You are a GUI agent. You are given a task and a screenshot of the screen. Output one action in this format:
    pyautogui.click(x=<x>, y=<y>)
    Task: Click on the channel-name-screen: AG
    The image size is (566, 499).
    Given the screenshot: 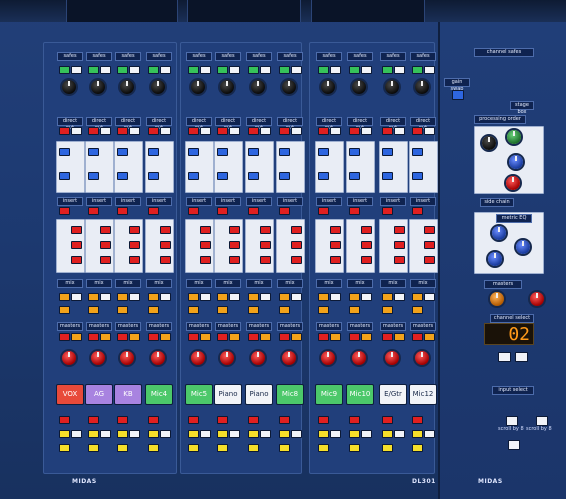 What is the action you would take?
    pyautogui.click(x=99, y=394)
    